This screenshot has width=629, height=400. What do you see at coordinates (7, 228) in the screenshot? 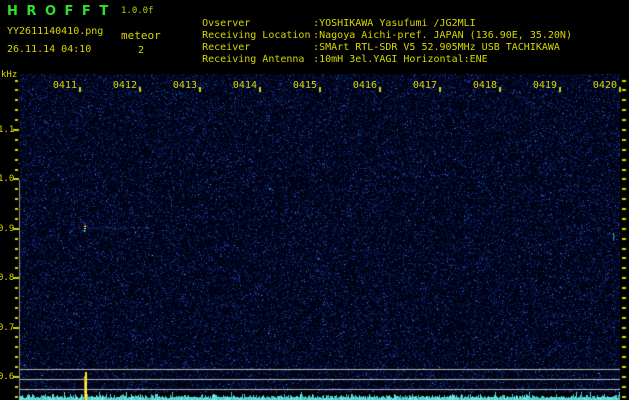
I see `freq-label: 0.9` at bounding box center [7, 228].